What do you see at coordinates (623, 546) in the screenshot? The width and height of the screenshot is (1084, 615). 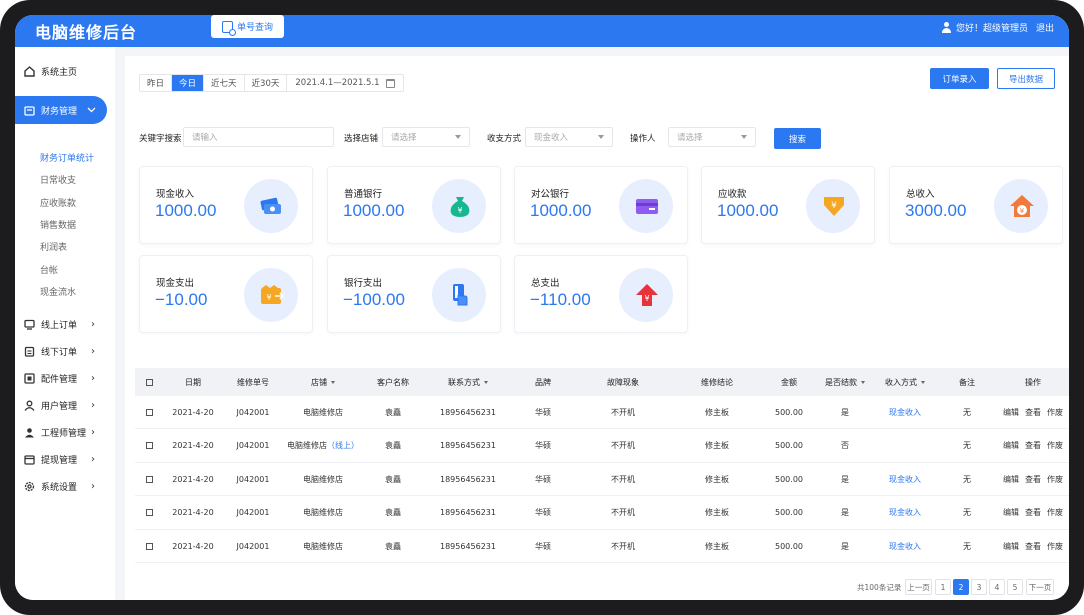 I see `cell-fault: 不开机` at bounding box center [623, 546].